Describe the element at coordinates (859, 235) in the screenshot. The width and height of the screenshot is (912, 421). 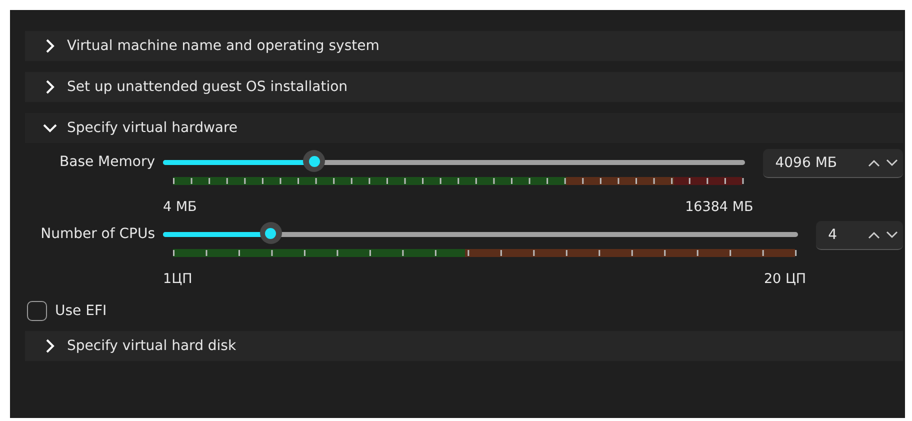
I see `spin-box: 4` at that location.